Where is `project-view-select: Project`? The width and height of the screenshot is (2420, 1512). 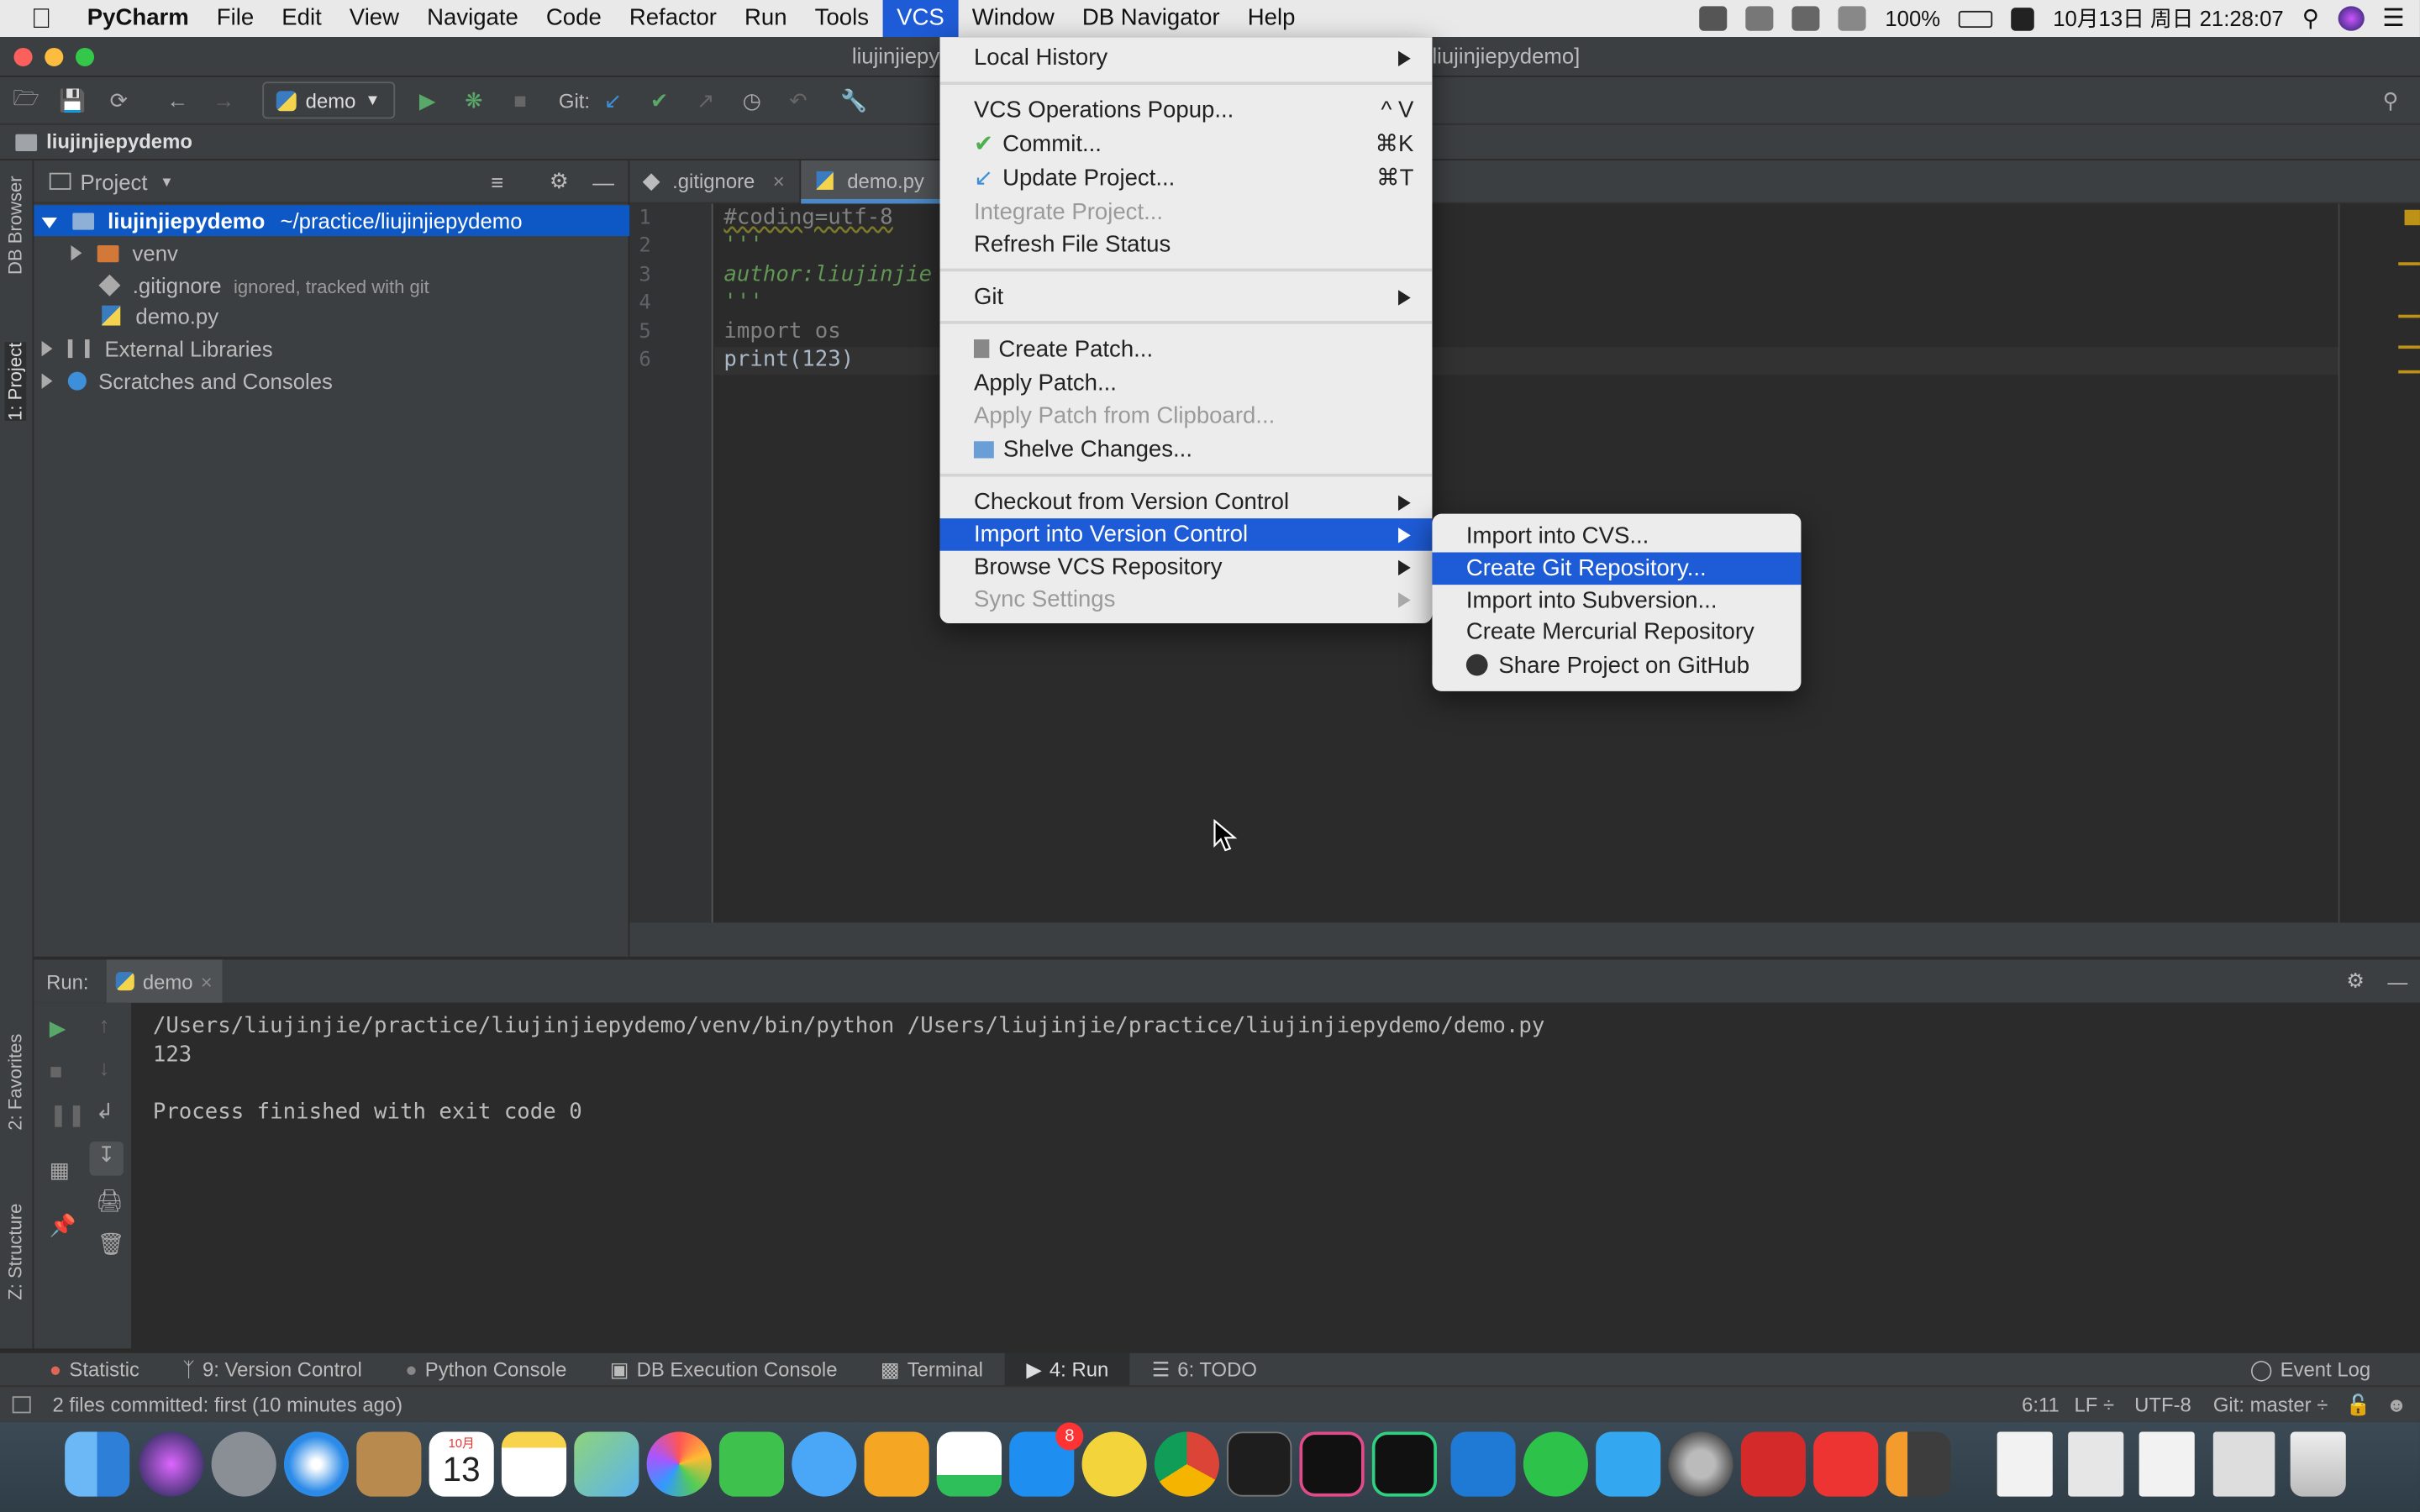 project-view-select: Project is located at coordinates (114, 181).